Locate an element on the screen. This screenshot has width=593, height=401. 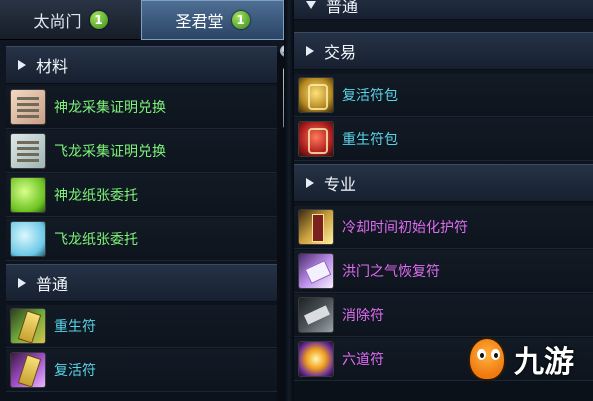
gold-pack-icon is located at coordinates (316, 95).